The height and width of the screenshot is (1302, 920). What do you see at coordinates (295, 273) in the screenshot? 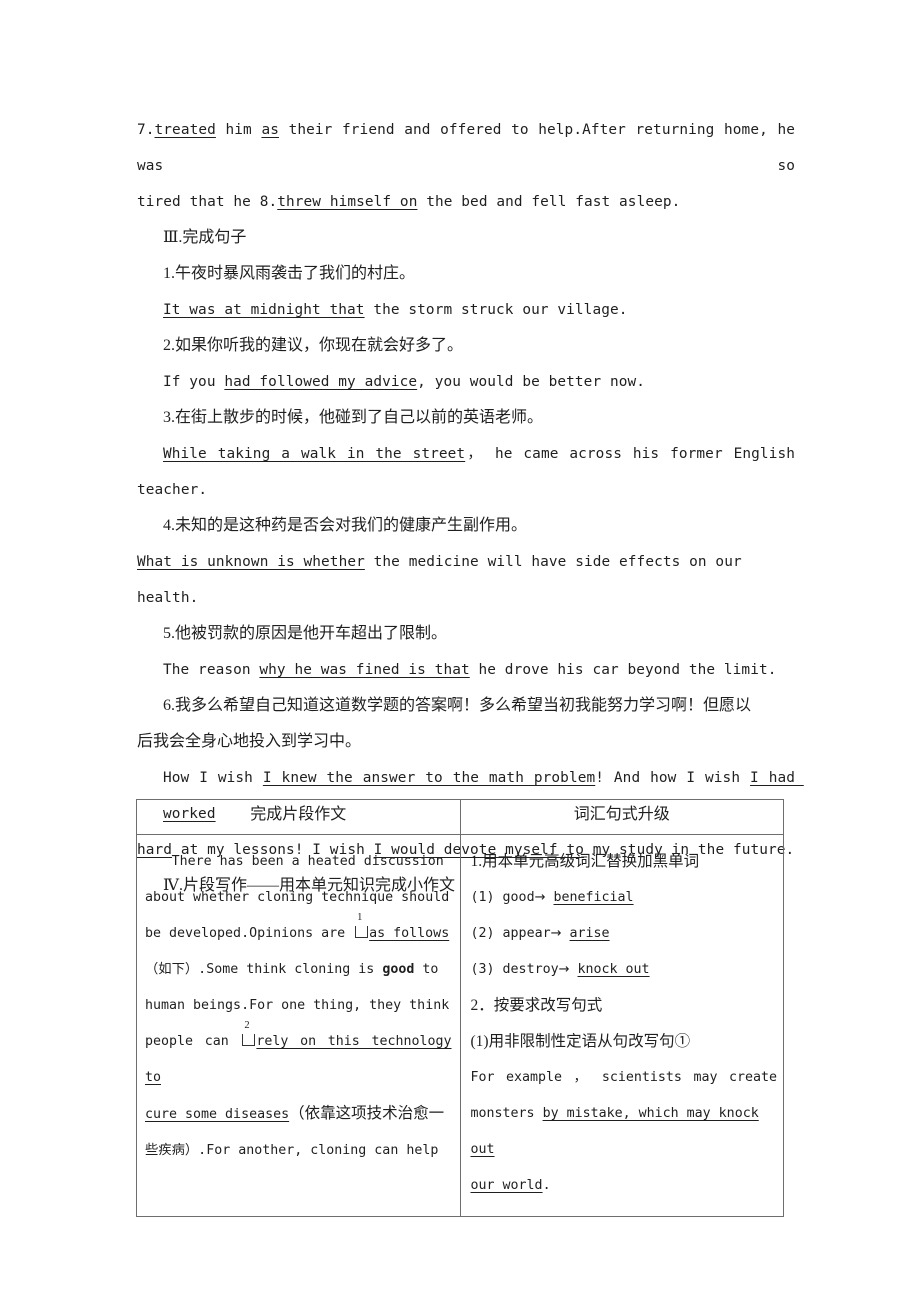
I see `question-1-chinese: 午夜时暴风雨袭击了我们的村庄。` at bounding box center [295, 273].